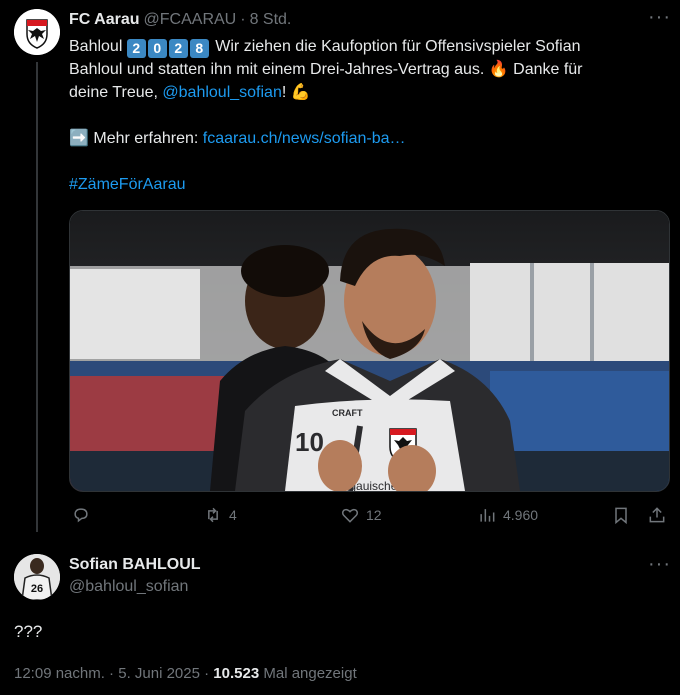 This screenshot has width=680, height=695. What do you see at coordinates (374, 515) in the screenshot?
I see `like-count: 12` at bounding box center [374, 515].